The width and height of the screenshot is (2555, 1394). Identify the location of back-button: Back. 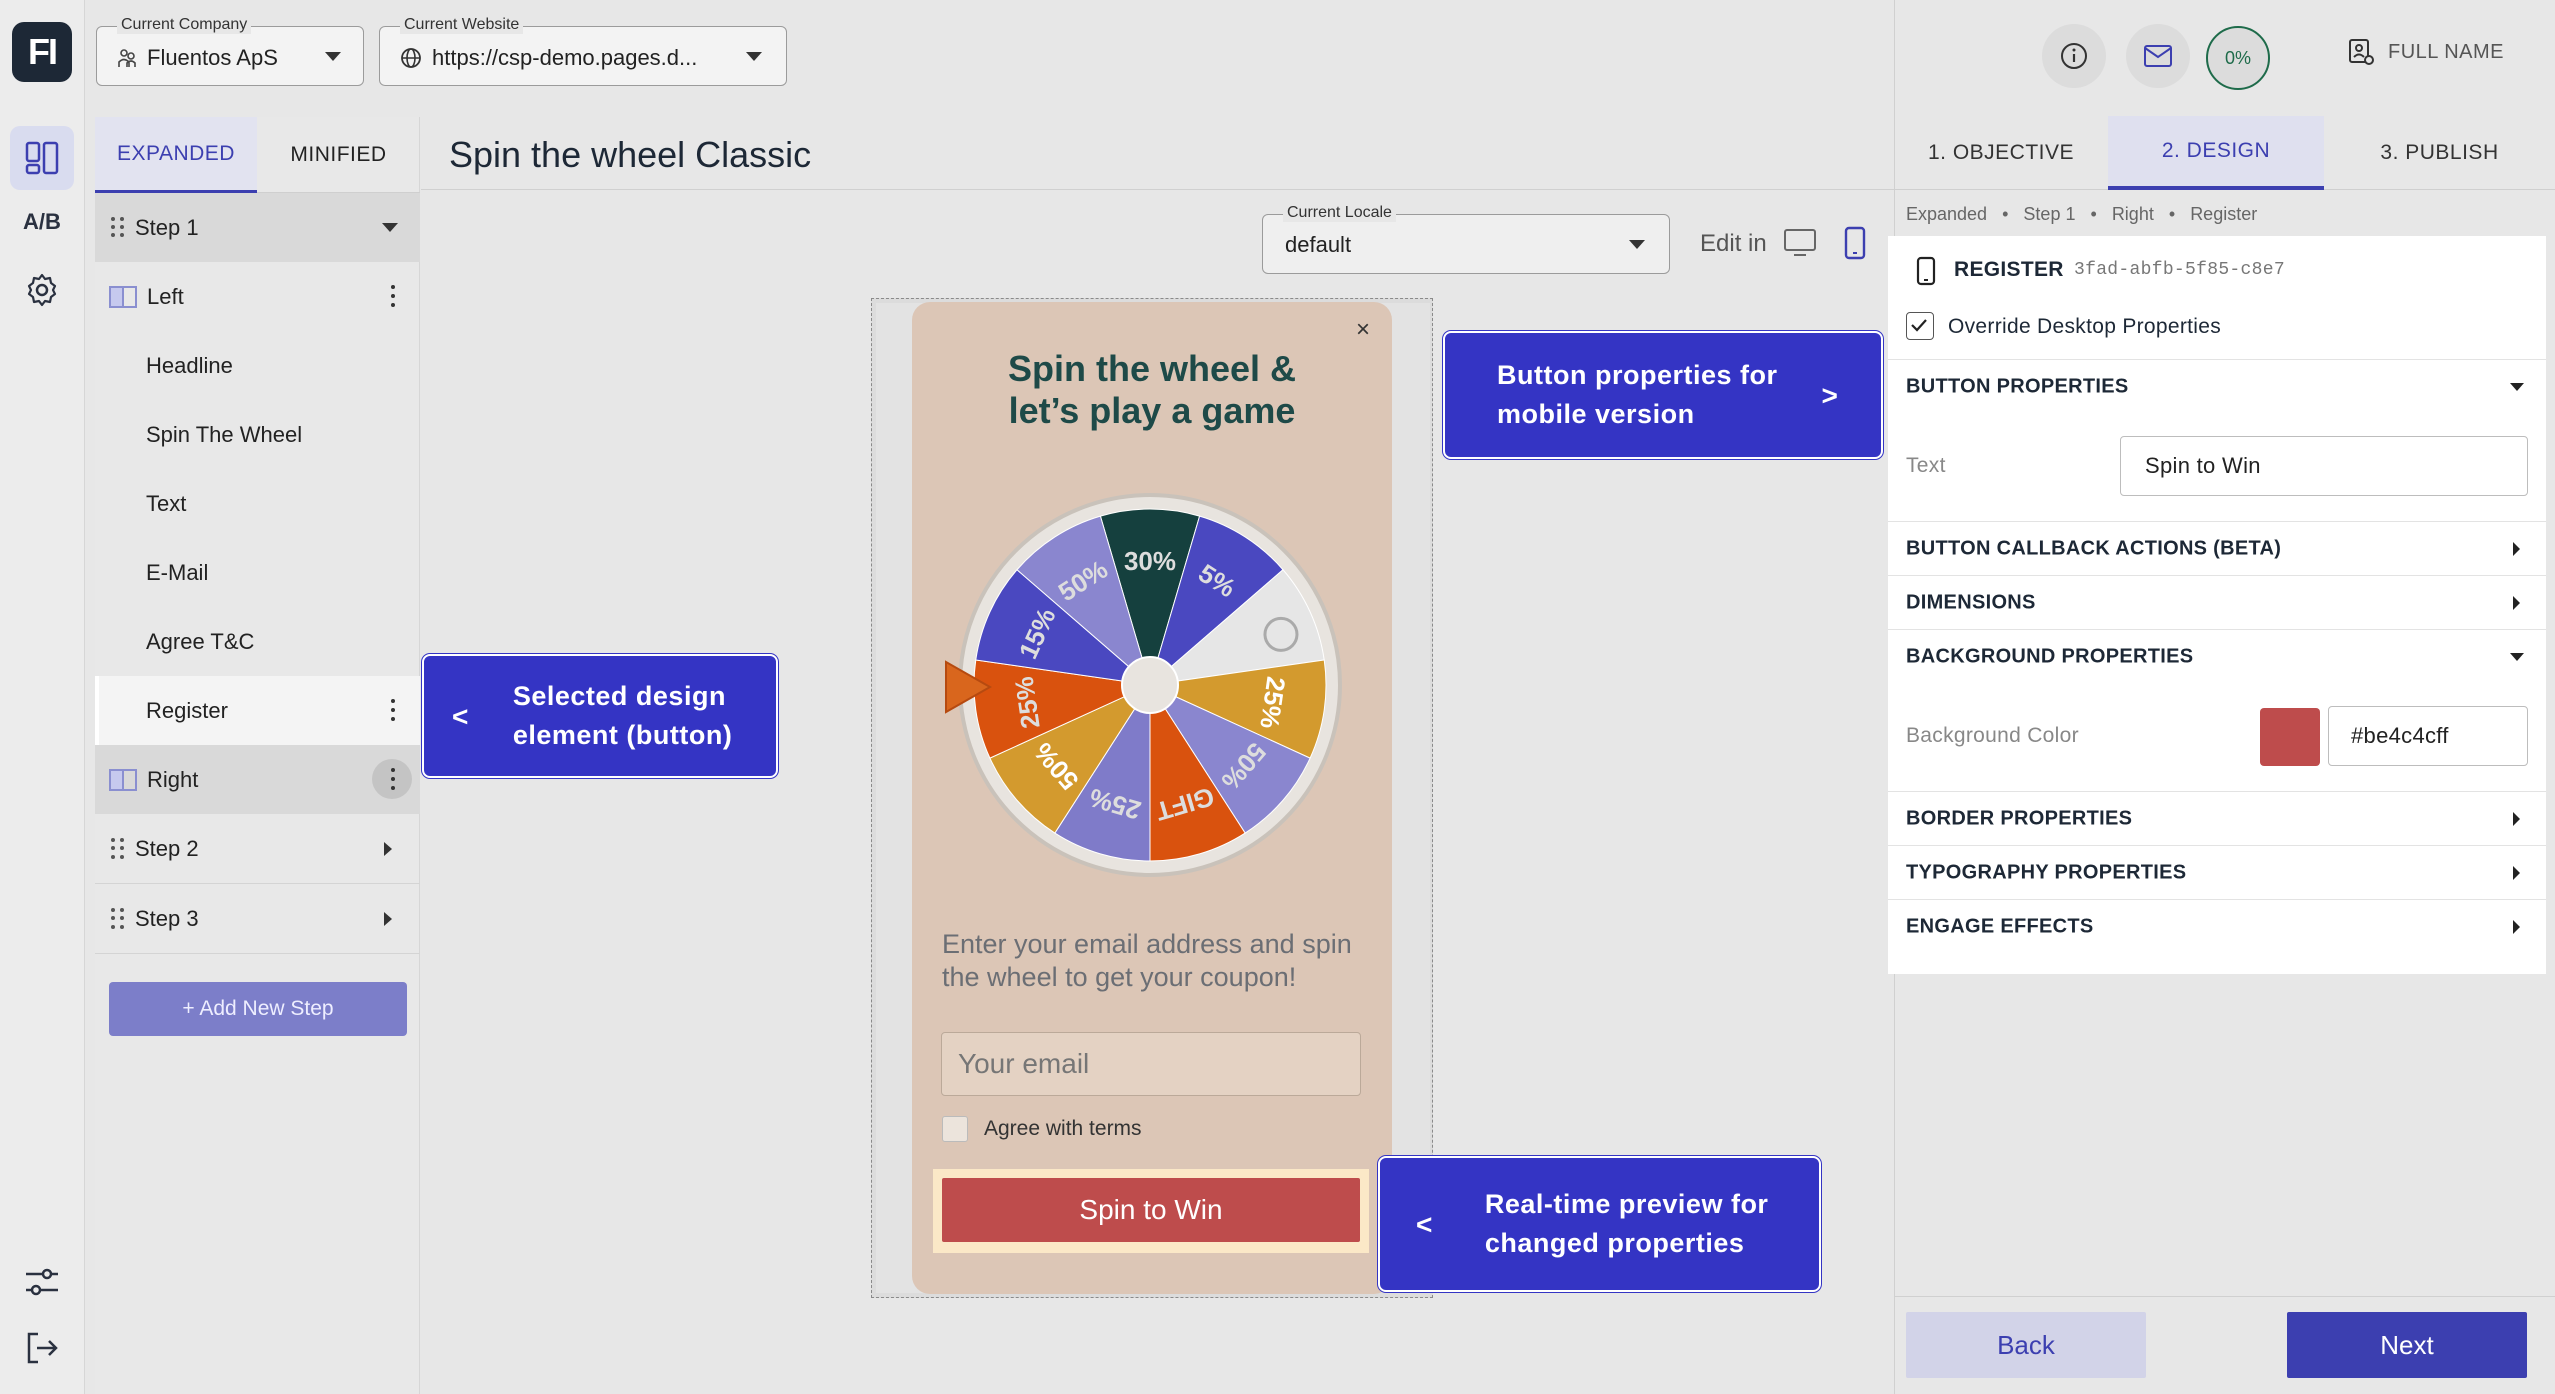
(2026, 1345).